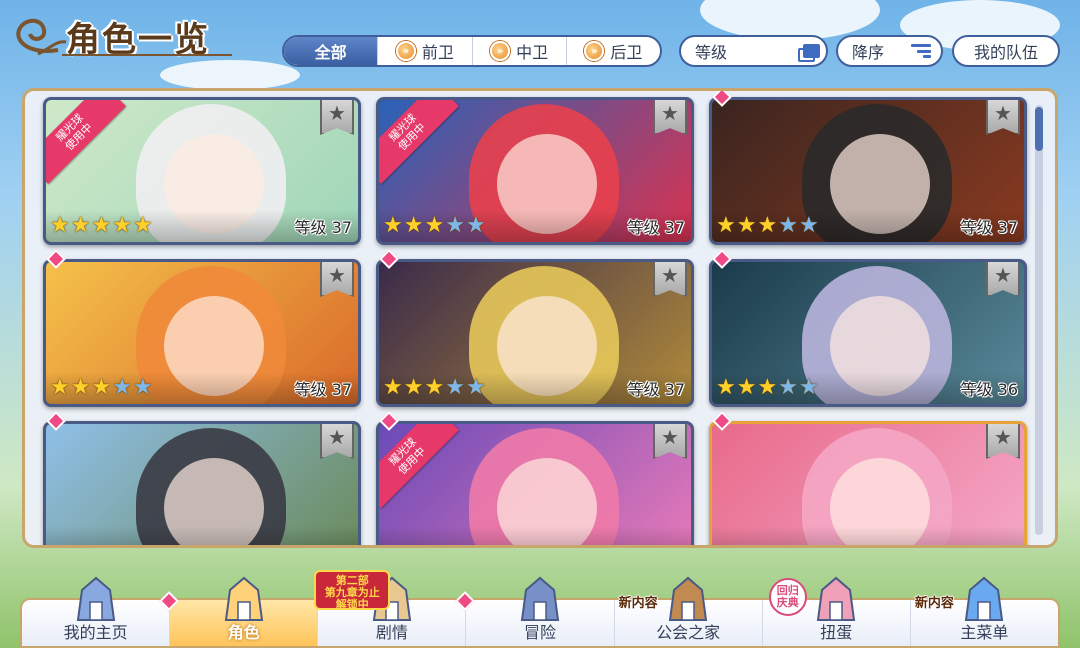  What do you see at coordinates (989, 389) in the screenshot?
I see `character-level: 等级 36` at bounding box center [989, 389].